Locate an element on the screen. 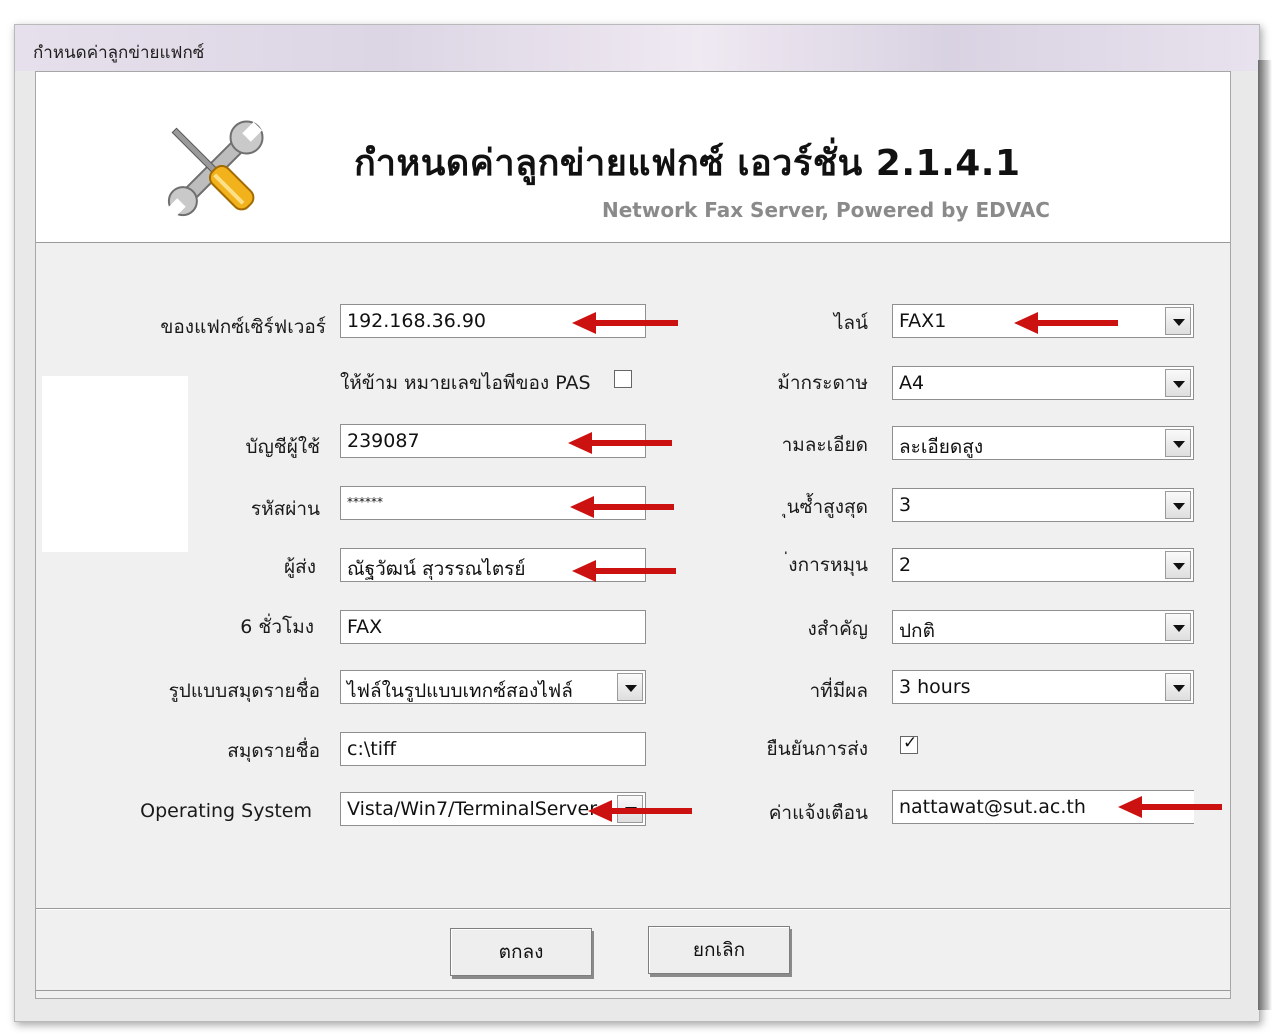 The width and height of the screenshot is (1285, 1033). effective-label: าที่มีผล is located at coordinates (839, 691).